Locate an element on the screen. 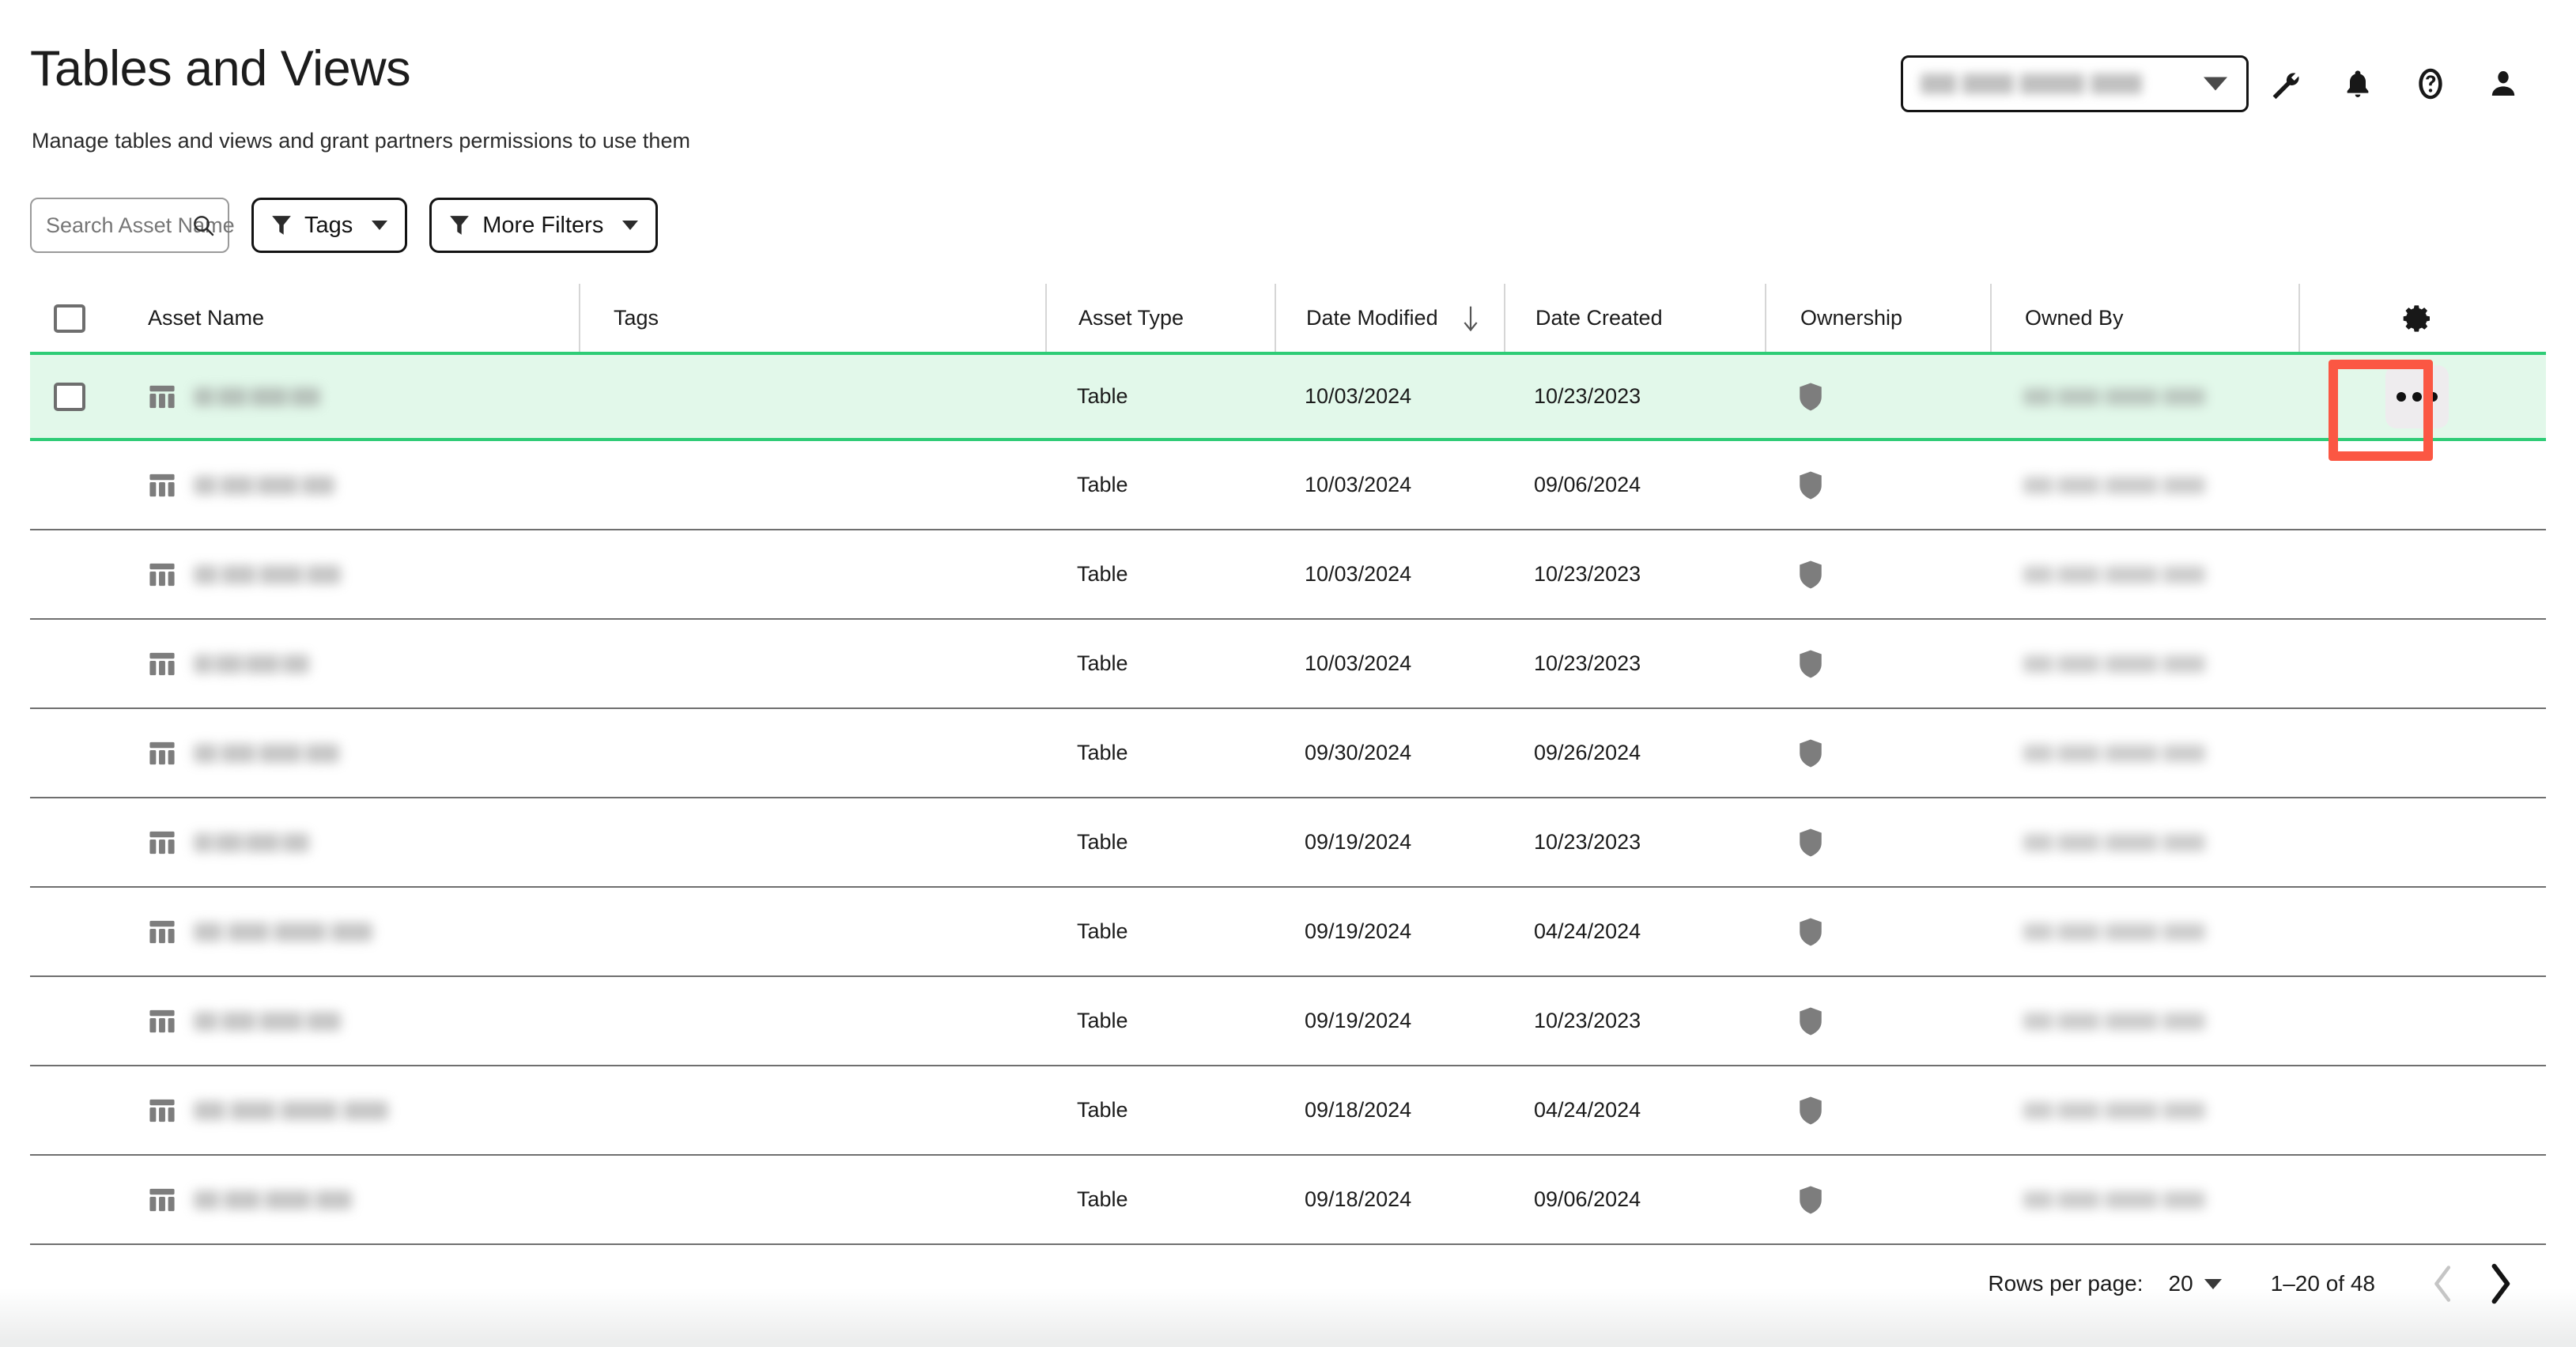  tags-filter-button: Tags is located at coordinates (329, 225).